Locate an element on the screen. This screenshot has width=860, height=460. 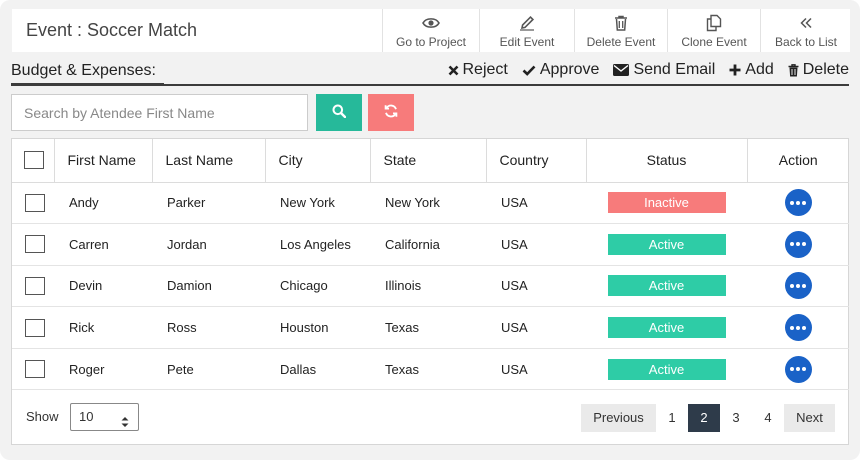
clone-event-button: Clone Event is located at coordinates (713, 30).